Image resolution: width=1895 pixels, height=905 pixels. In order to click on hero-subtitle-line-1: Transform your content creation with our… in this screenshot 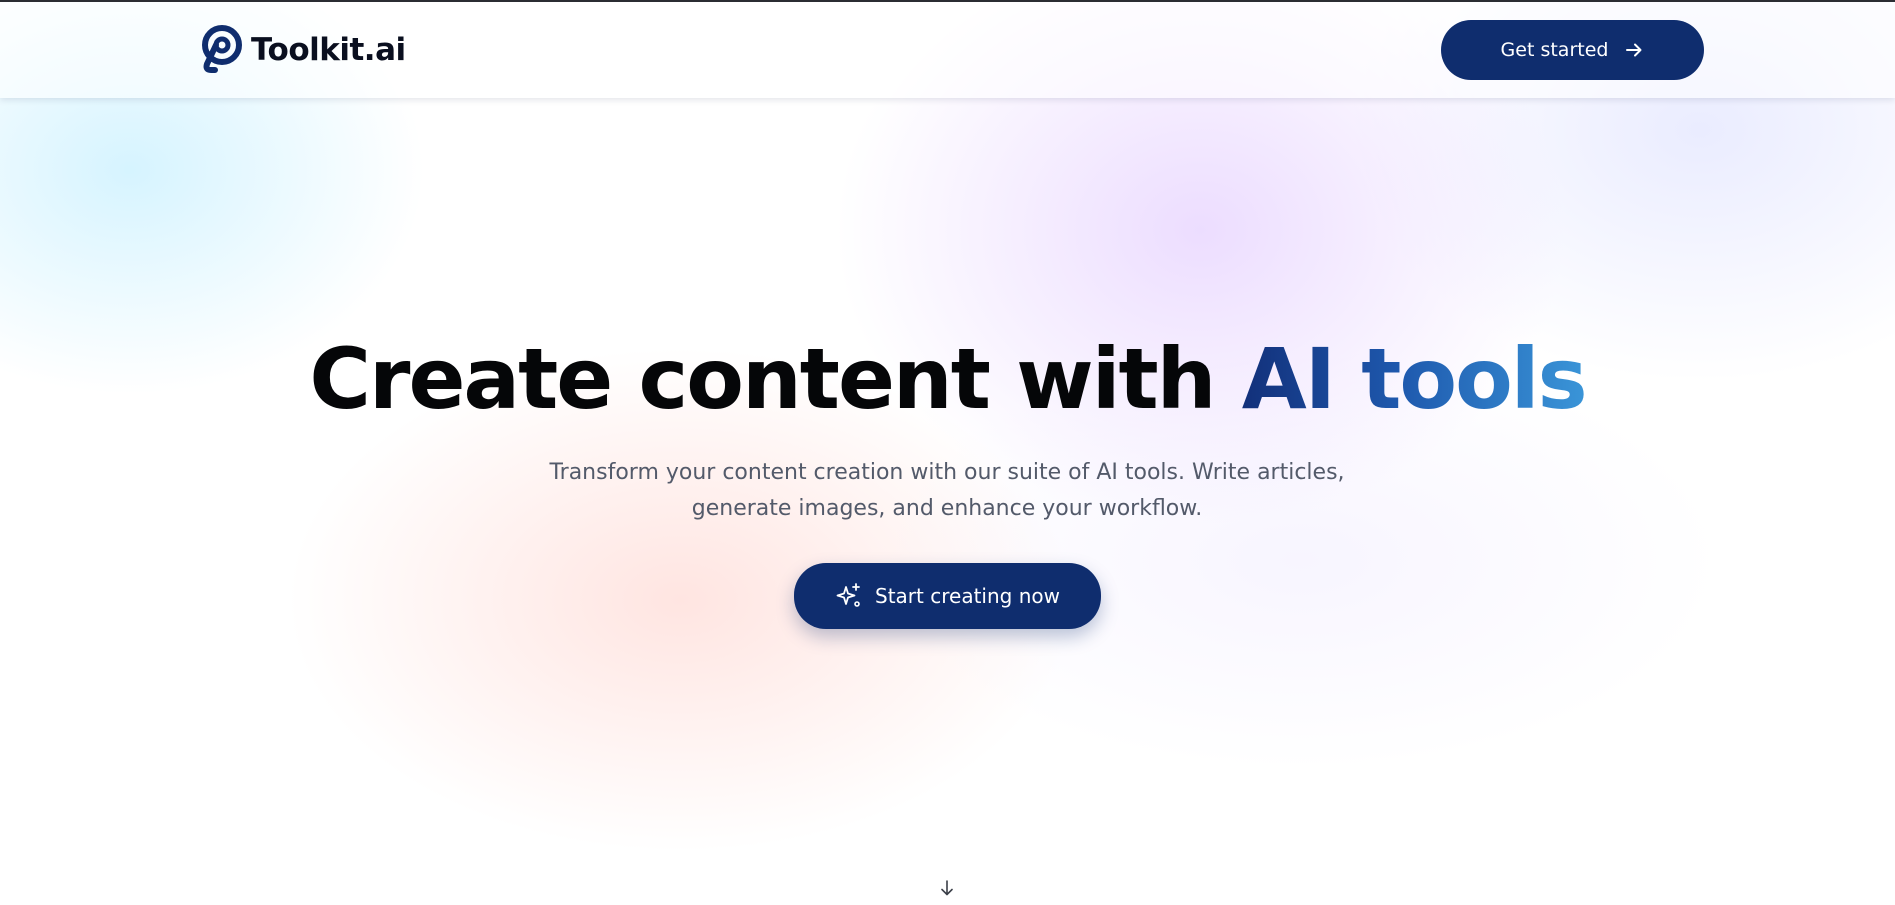, I will do `click(947, 472)`.